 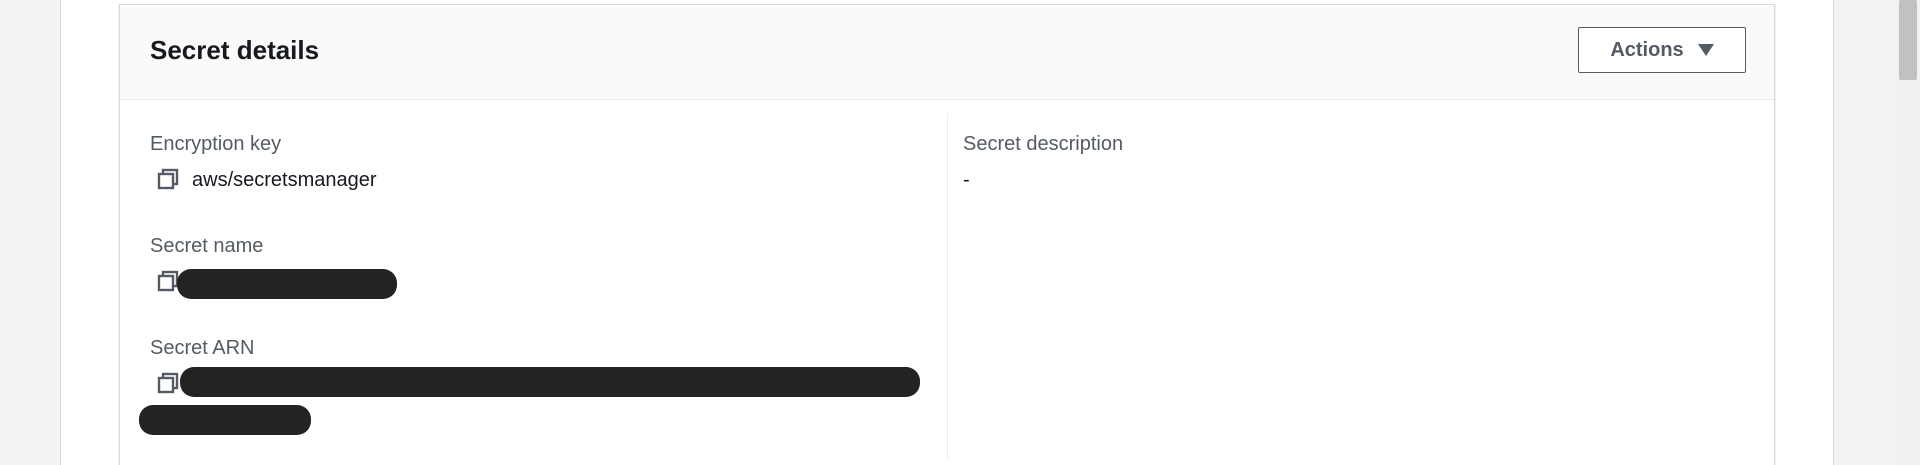 I want to click on actions-button: Actions, so click(x=1662, y=50).